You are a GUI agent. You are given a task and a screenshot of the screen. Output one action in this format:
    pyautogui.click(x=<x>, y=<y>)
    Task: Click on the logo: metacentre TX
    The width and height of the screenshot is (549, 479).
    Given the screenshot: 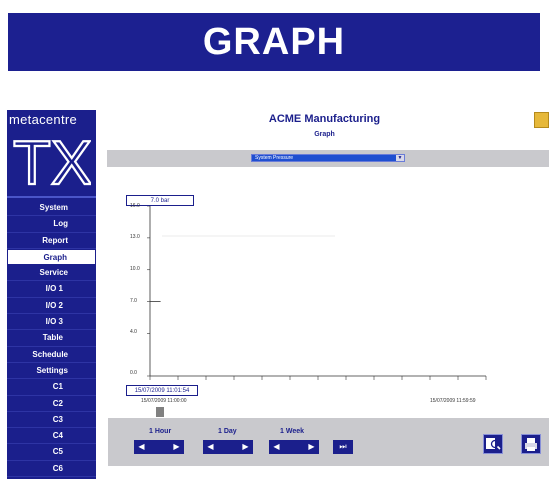 What is the action you would take?
    pyautogui.click(x=51, y=154)
    